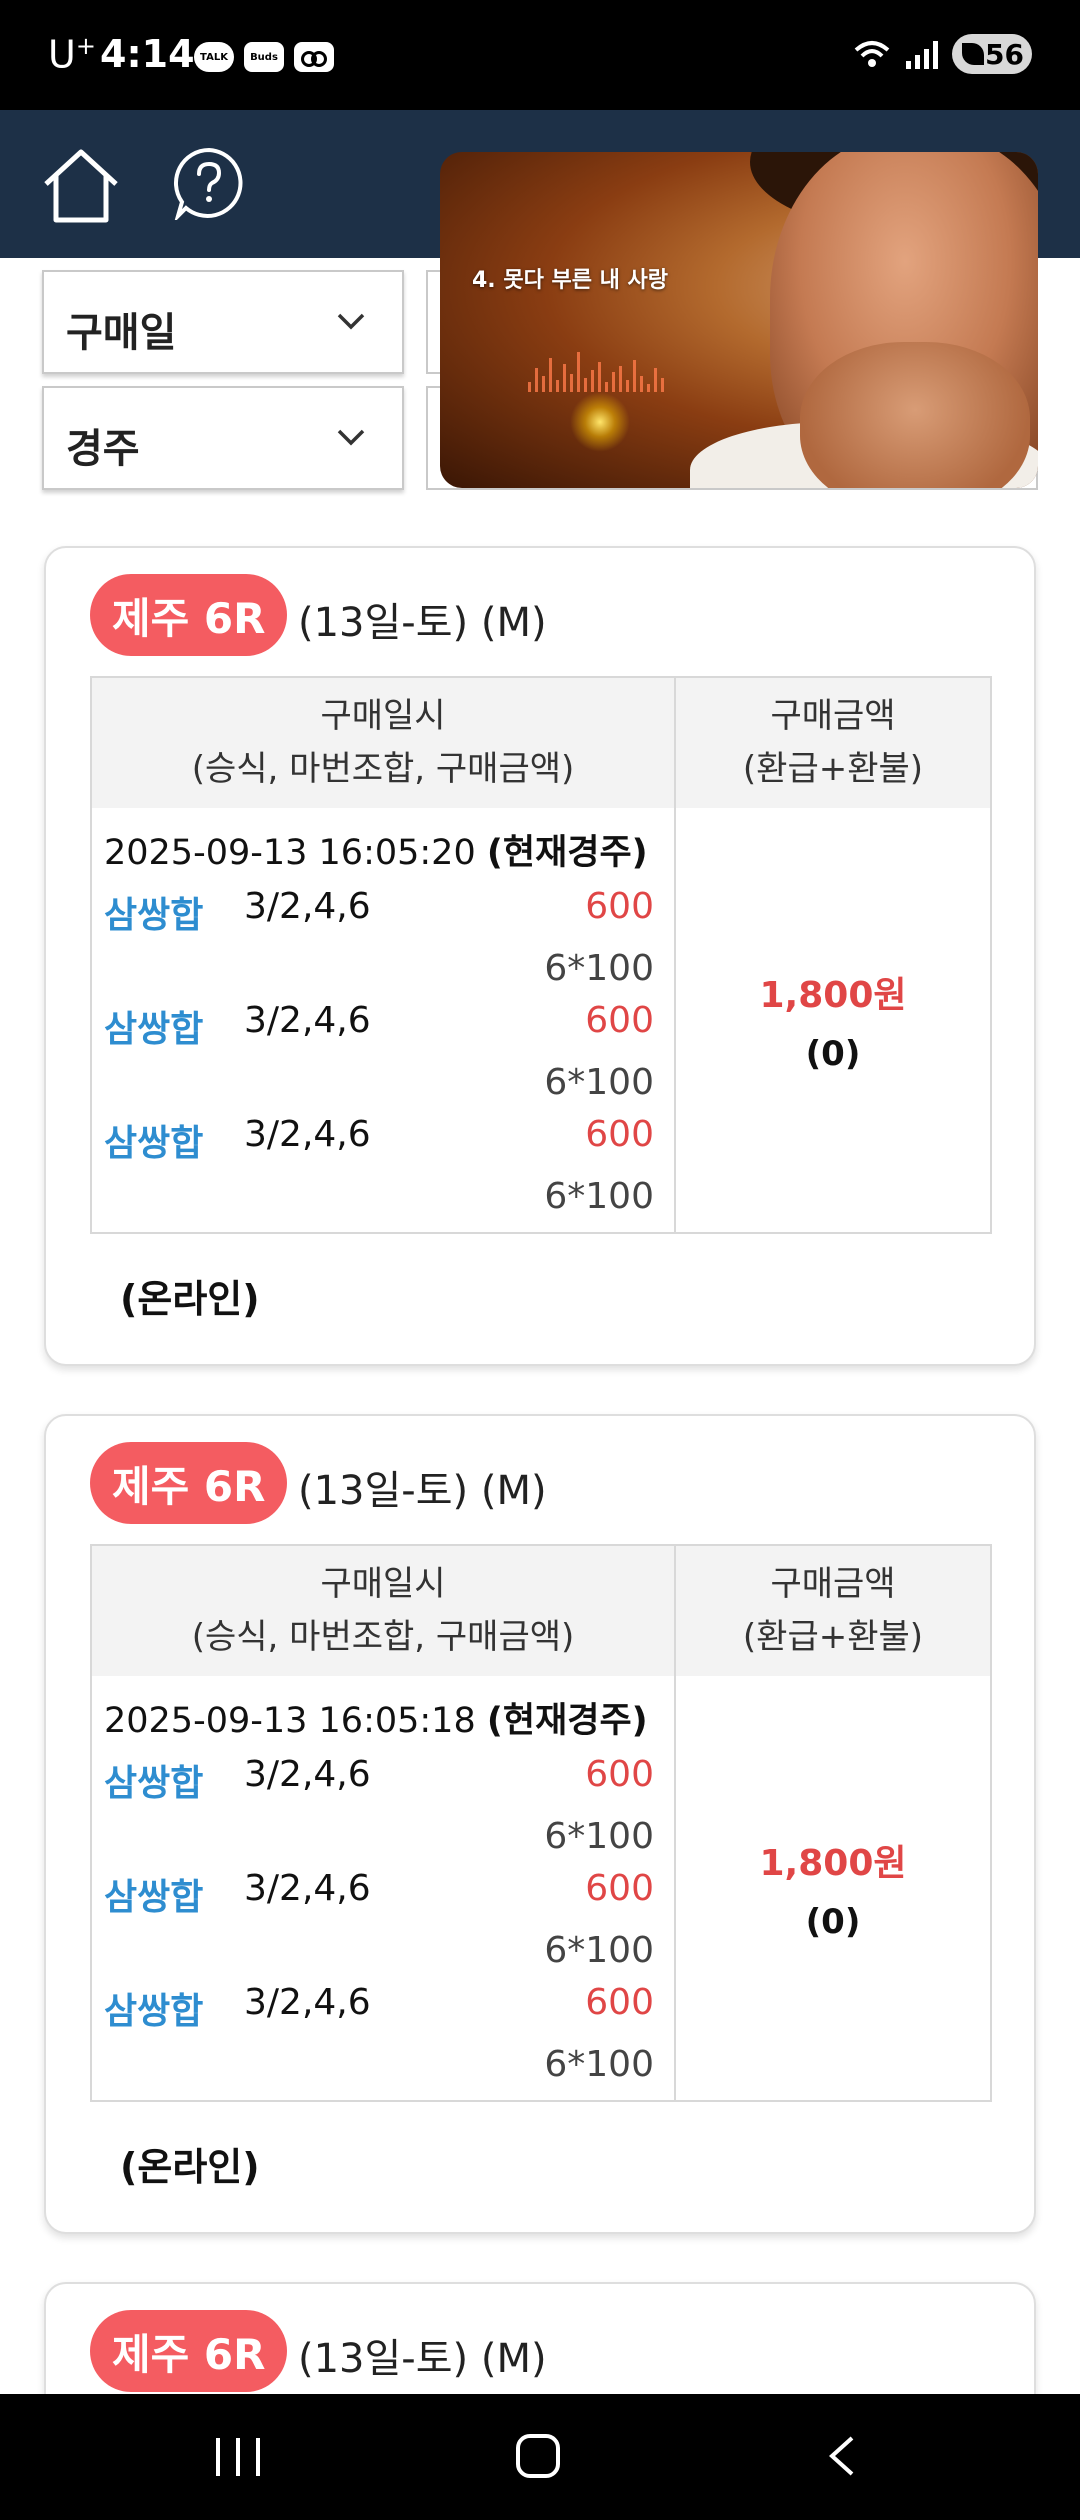 The height and width of the screenshot is (2520, 1080). What do you see at coordinates (1004, 54) in the screenshot?
I see `battery-level: 56` at bounding box center [1004, 54].